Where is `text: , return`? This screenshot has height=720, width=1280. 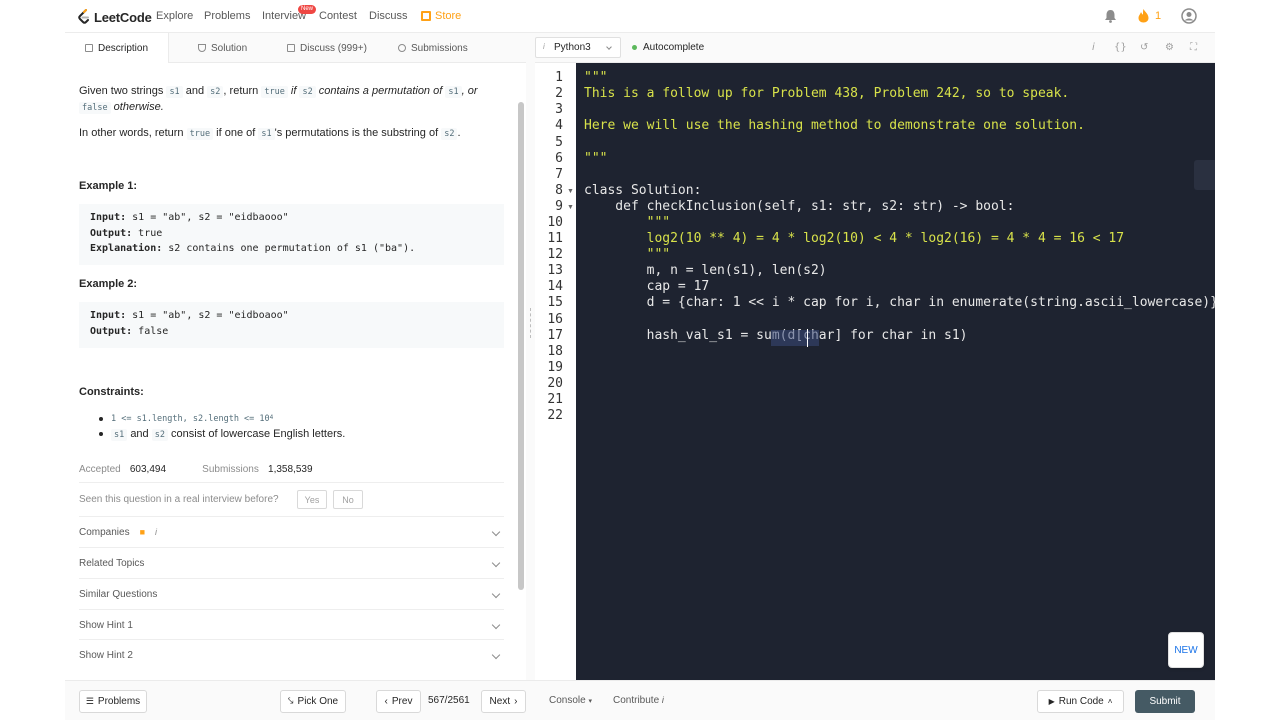
text: , return is located at coordinates (241, 91).